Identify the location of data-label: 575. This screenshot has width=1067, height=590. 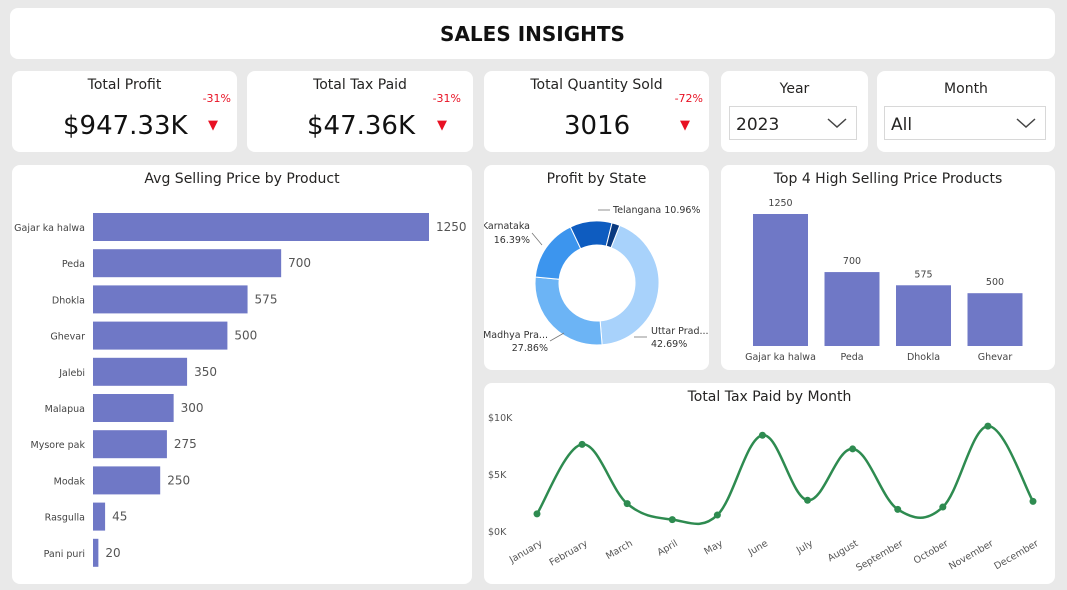
(923, 274).